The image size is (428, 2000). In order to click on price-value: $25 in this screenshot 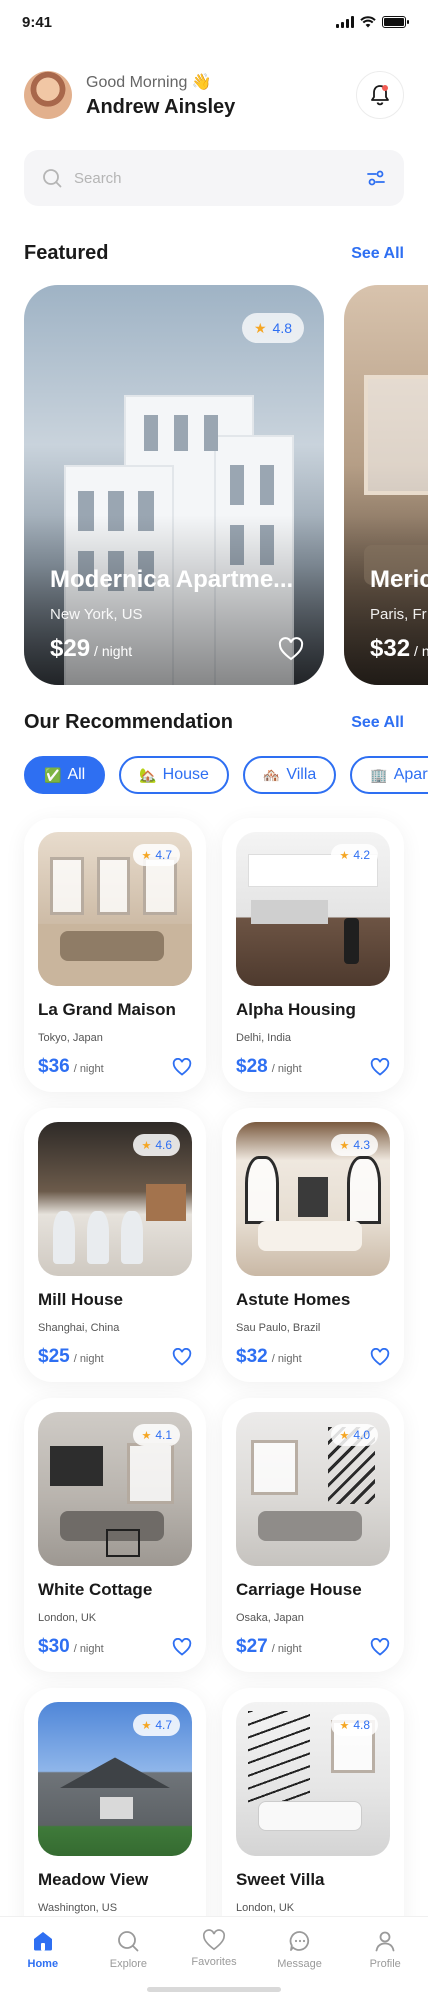, I will do `click(54, 1356)`.